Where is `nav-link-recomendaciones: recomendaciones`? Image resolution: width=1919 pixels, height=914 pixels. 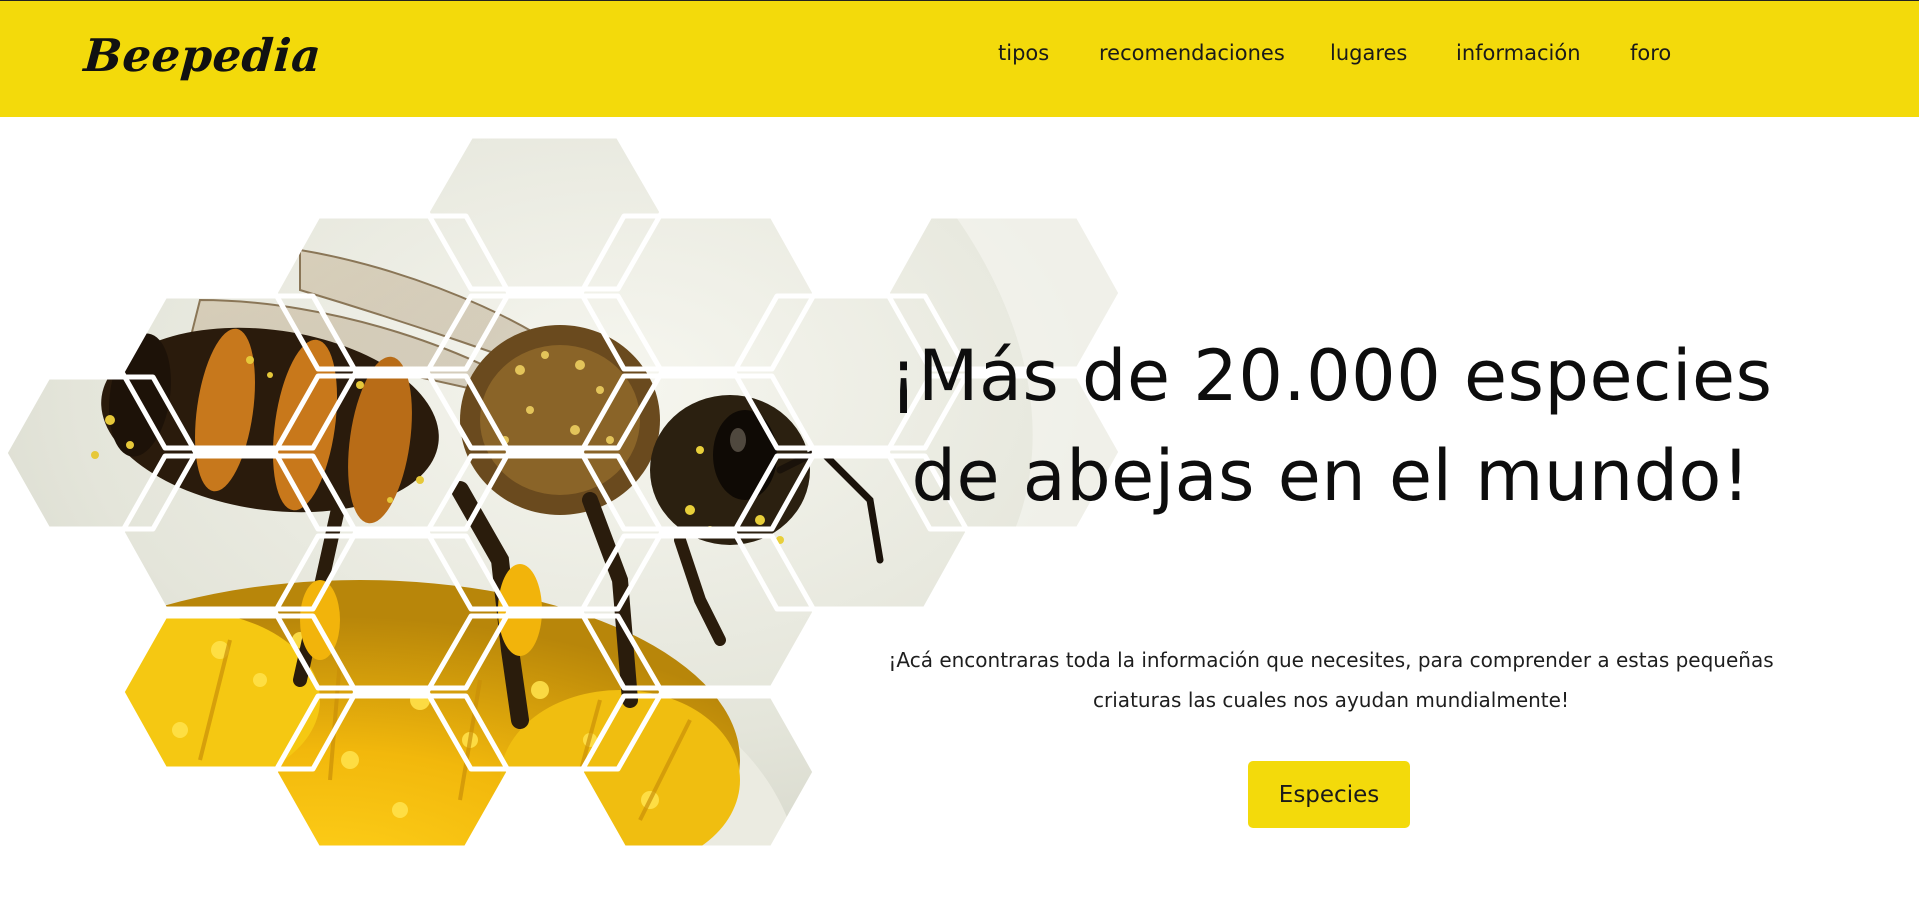 nav-link-recomendaciones: recomendaciones is located at coordinates (1192, 53).